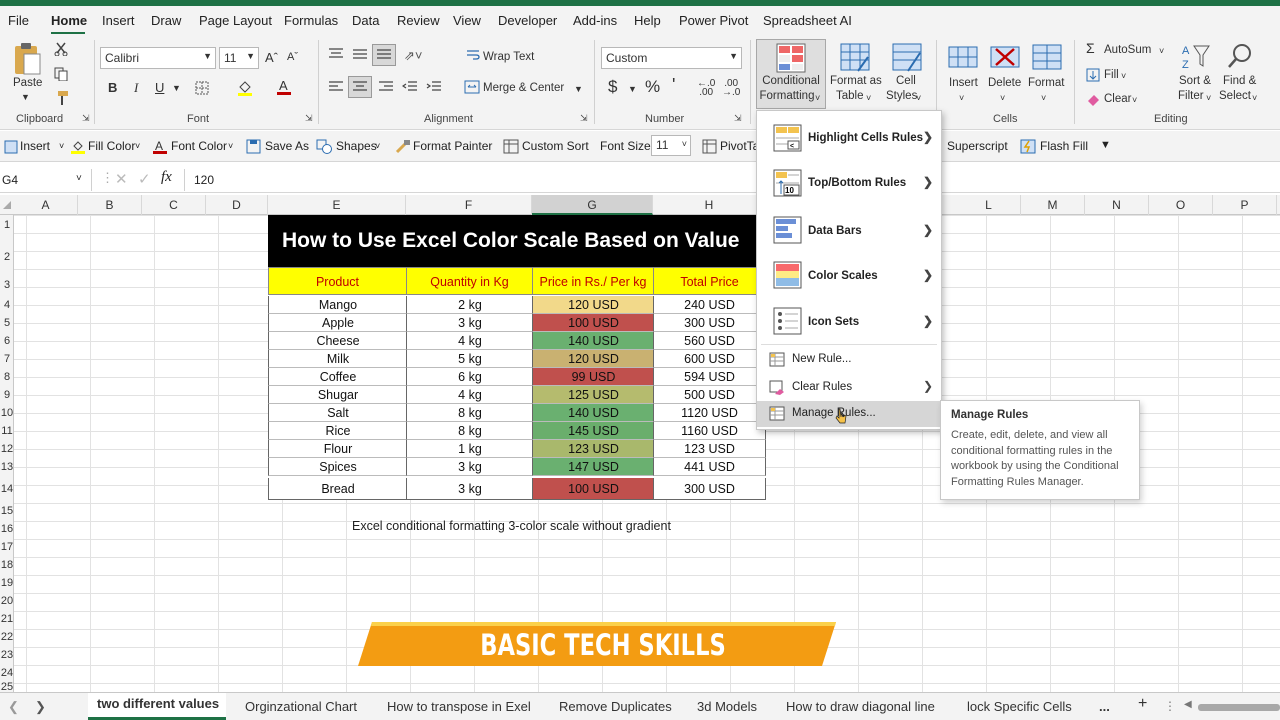  Describe the element at coordinates (1245, 205) in the screenshot. I see `column-header: P` at that location.